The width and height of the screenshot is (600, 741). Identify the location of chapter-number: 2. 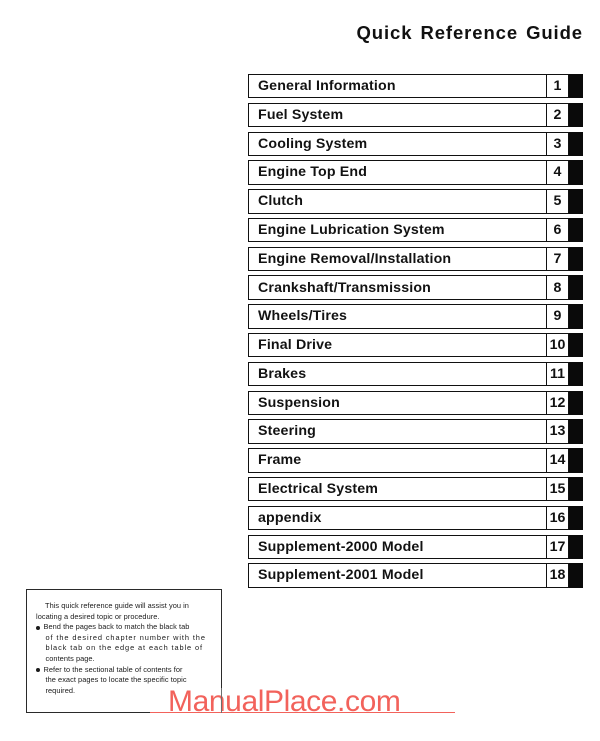
(557, 114).